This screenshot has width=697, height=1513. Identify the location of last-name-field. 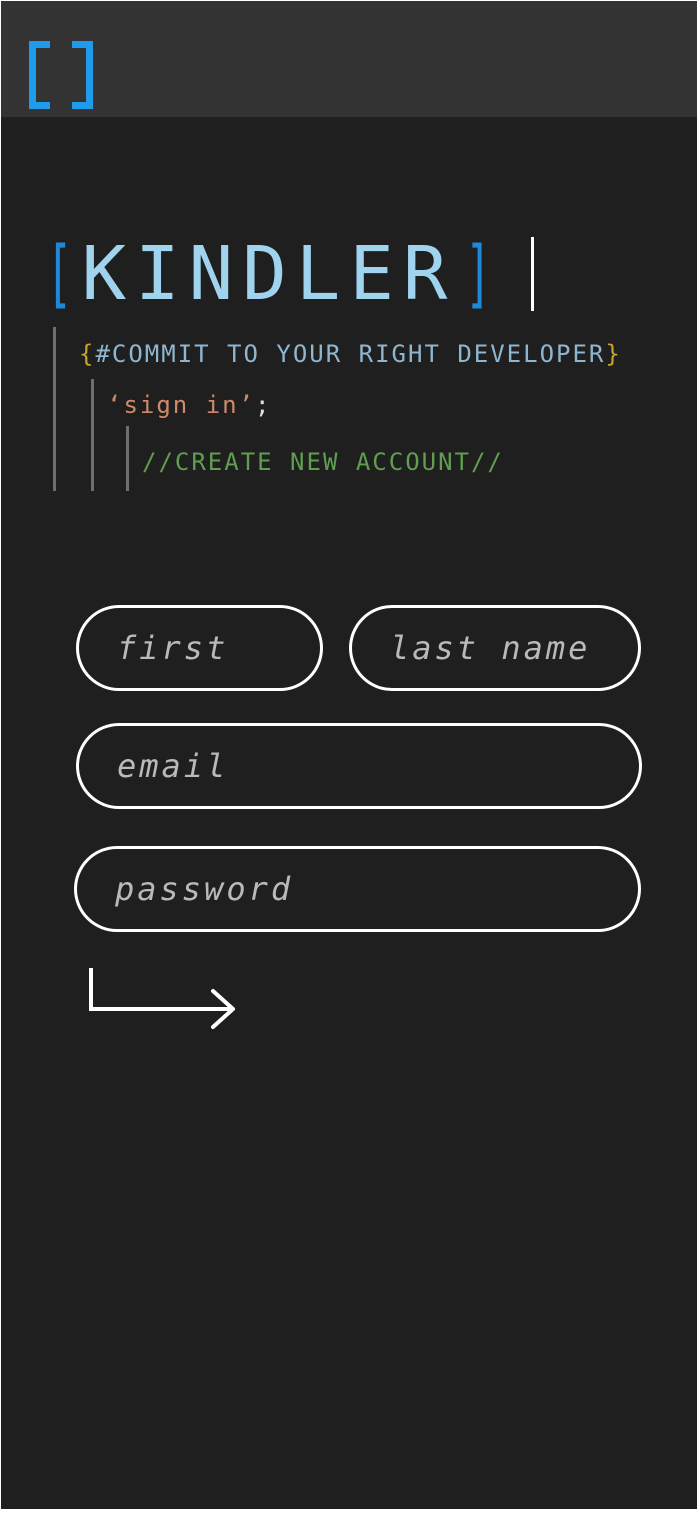
(495, 648).